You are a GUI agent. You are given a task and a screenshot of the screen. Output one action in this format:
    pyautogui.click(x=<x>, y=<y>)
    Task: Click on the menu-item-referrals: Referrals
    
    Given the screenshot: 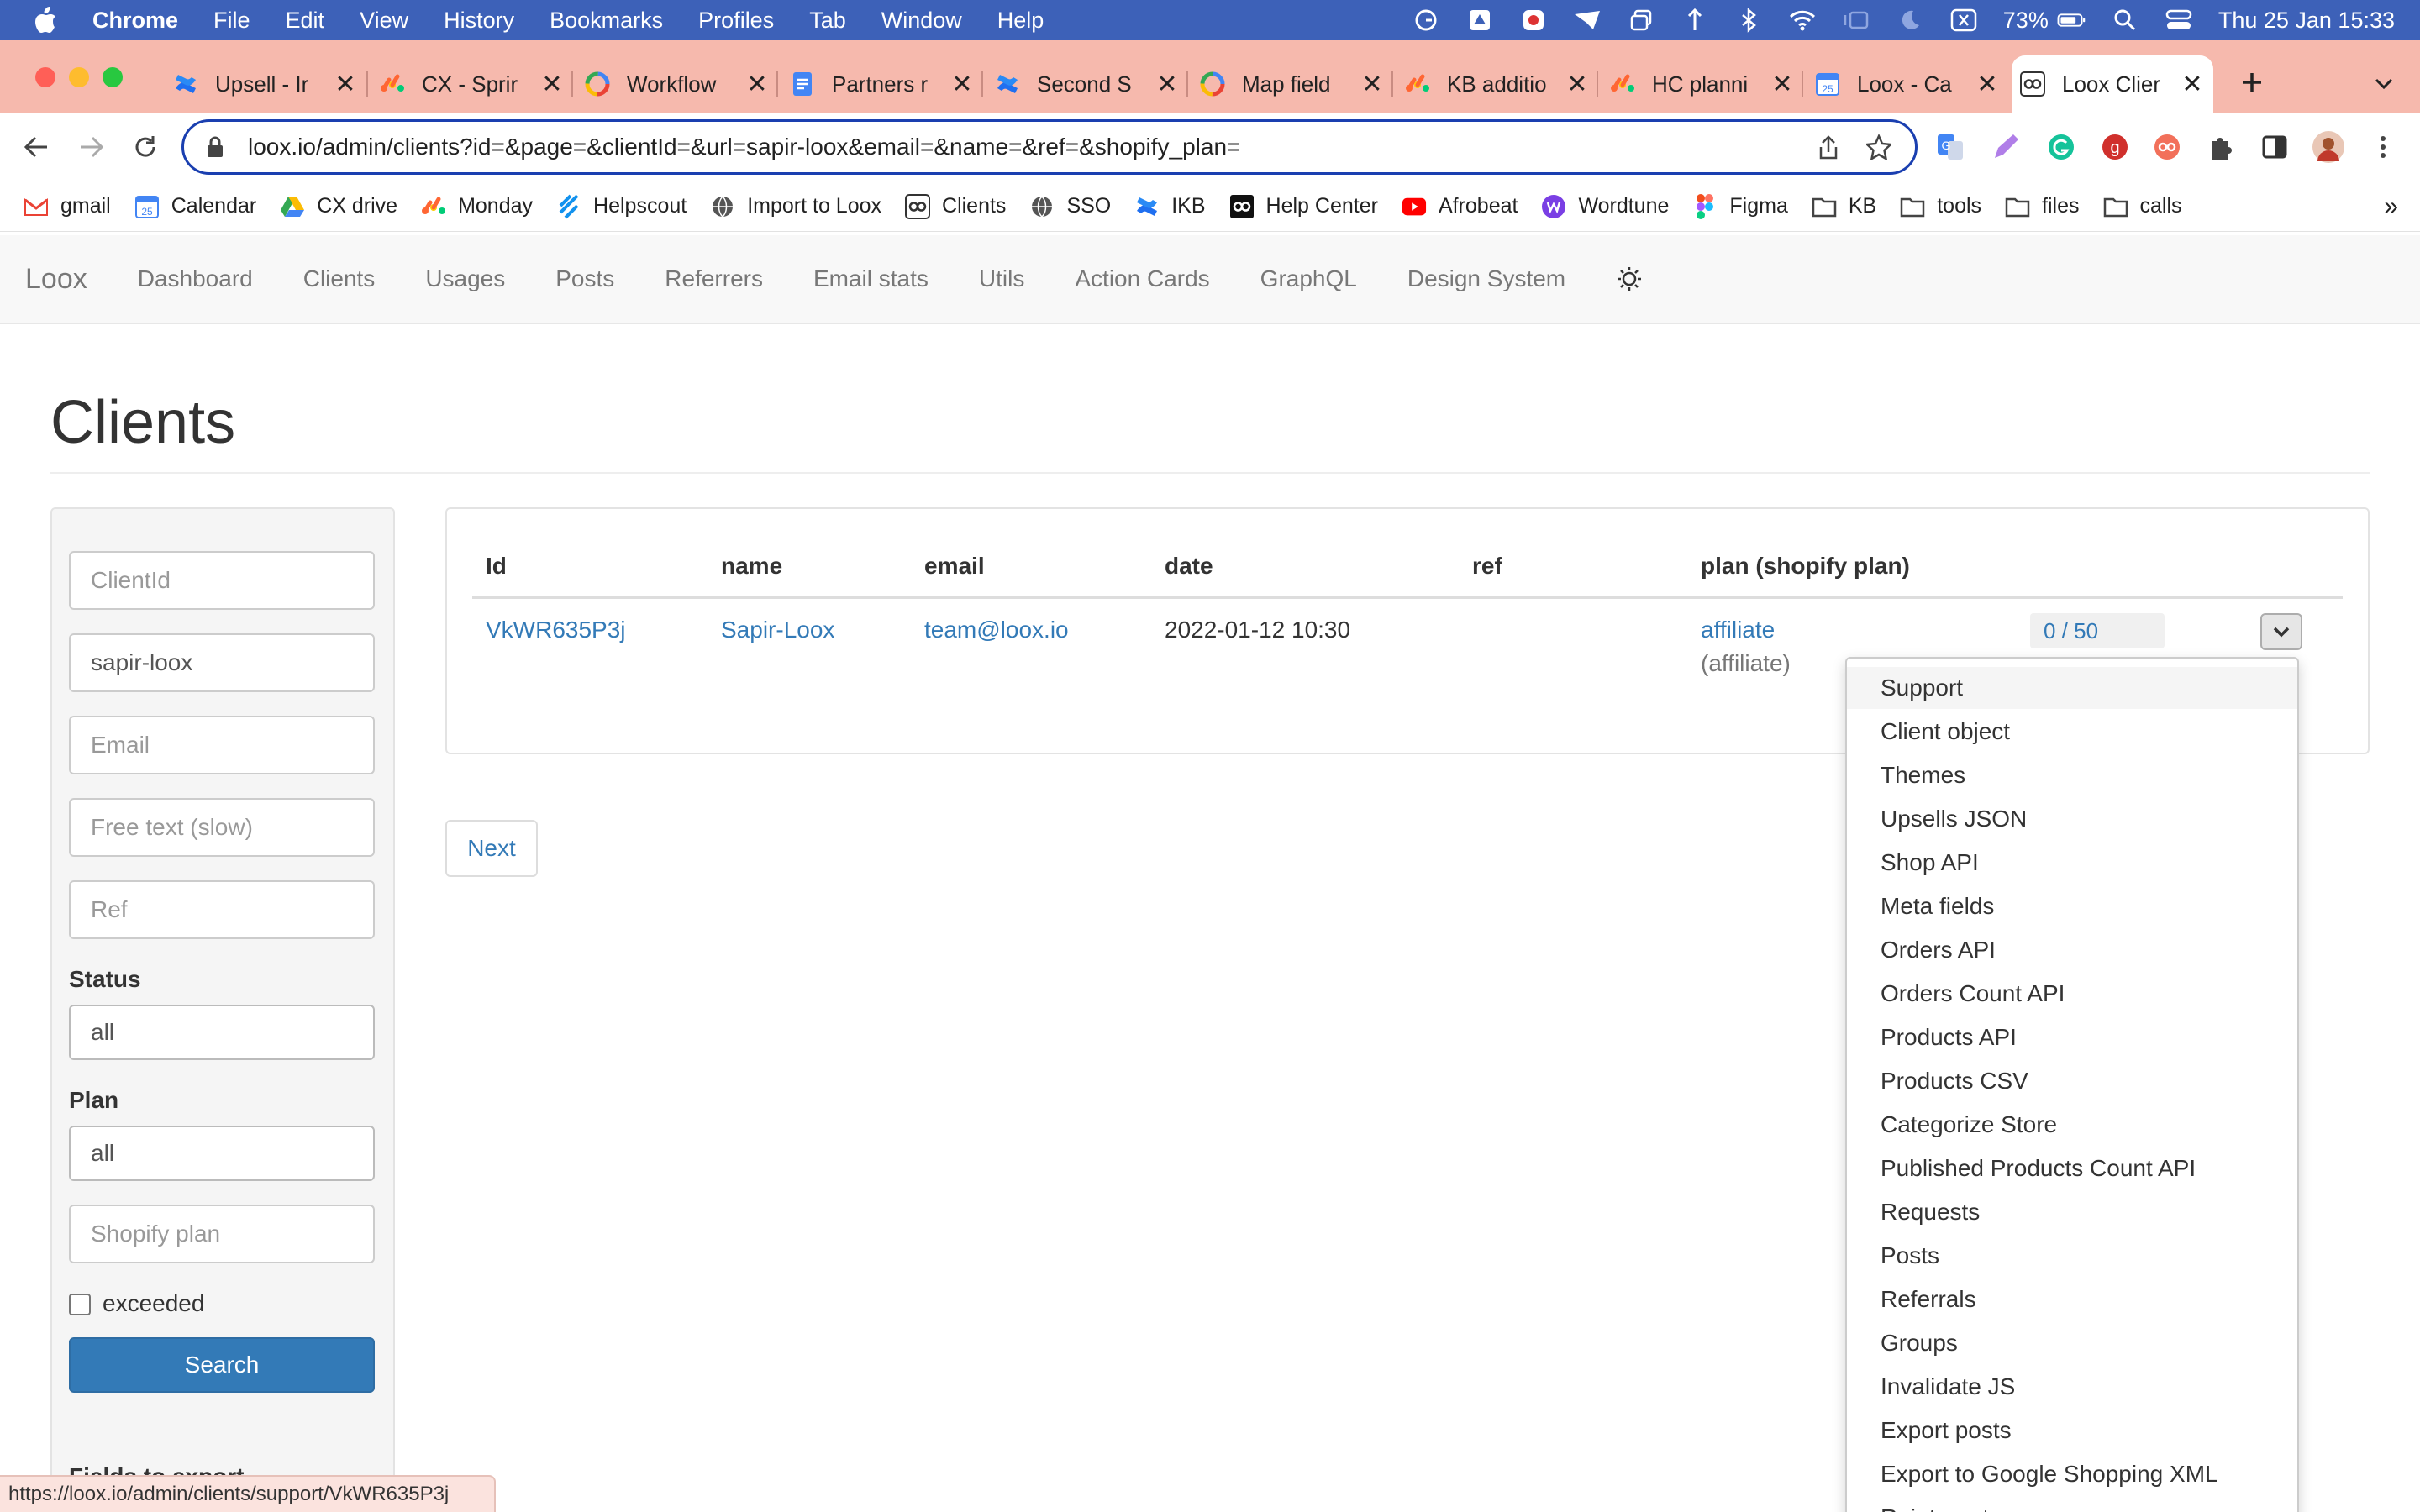 What is the action you would take?
    pyautogui.click(x=2072, y=1299)
    